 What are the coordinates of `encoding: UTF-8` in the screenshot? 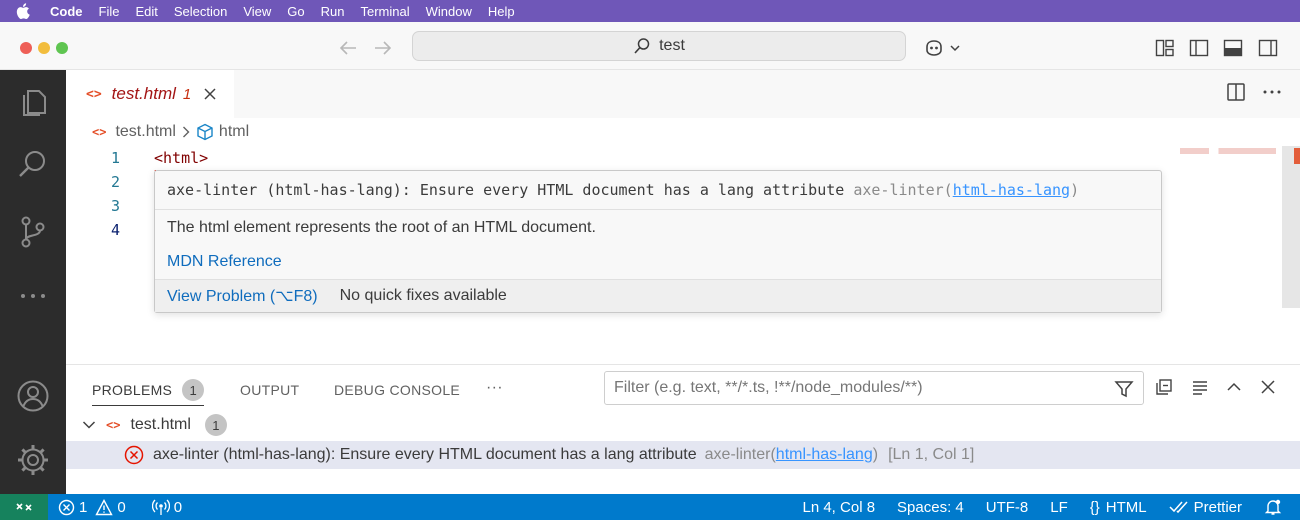 It's located at (1007, 507).